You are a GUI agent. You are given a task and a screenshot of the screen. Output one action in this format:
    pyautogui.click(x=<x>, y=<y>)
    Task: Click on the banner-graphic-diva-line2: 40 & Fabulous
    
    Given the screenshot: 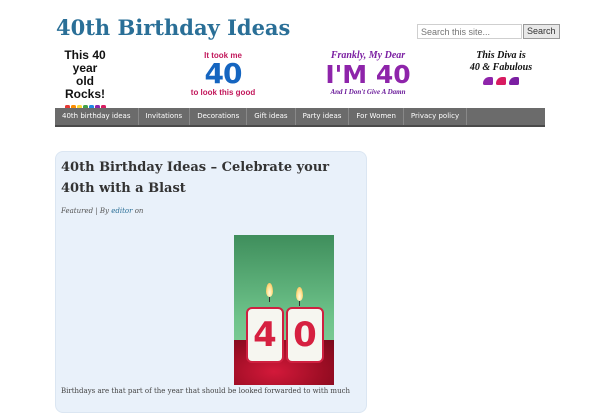 What is the action you would take?
    pyautogui.click(x=501, y=67)
    